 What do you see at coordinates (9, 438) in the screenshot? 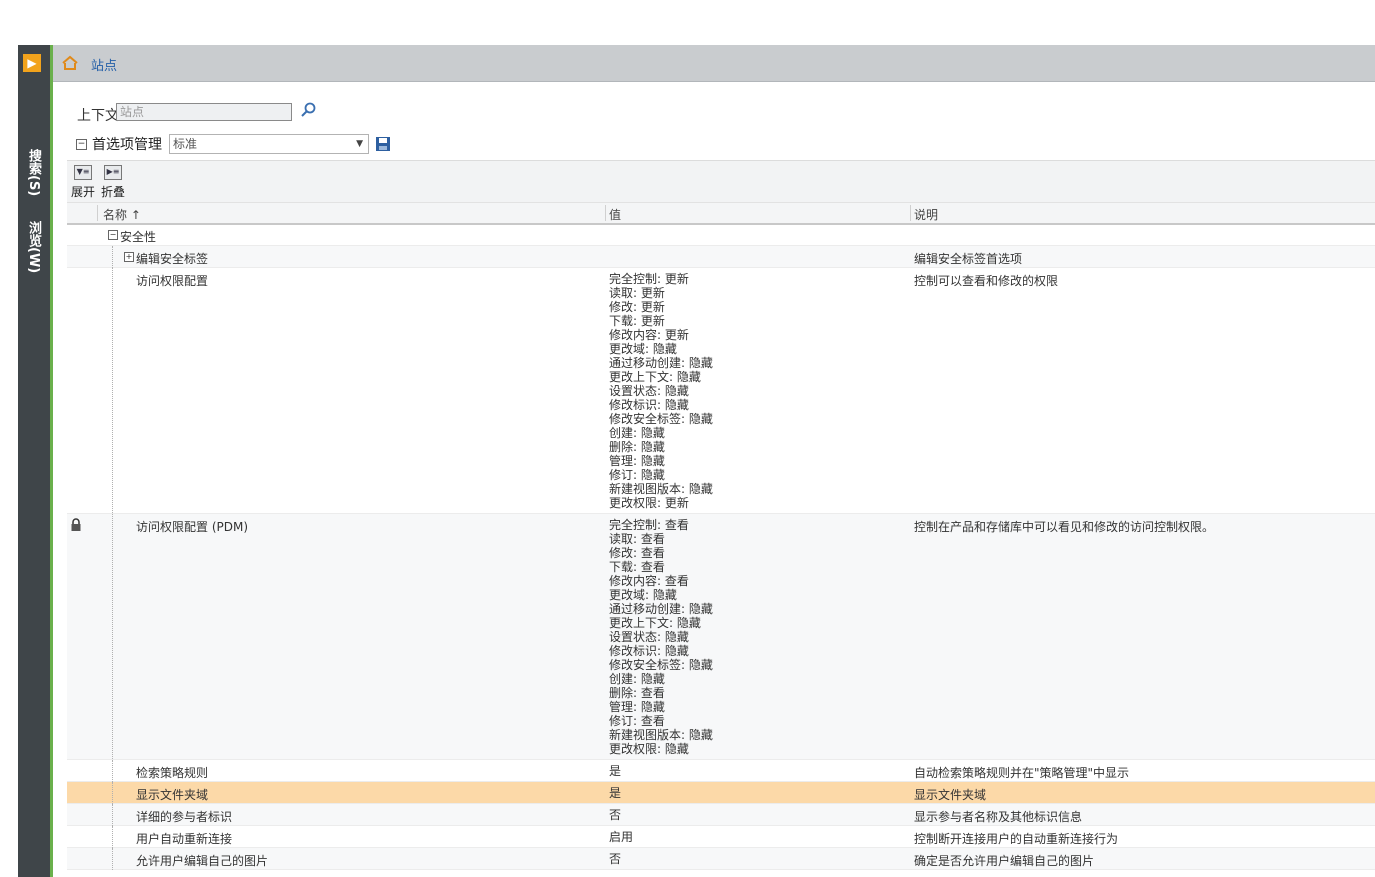
I see `left-edge` at bounding box center [9, 438].